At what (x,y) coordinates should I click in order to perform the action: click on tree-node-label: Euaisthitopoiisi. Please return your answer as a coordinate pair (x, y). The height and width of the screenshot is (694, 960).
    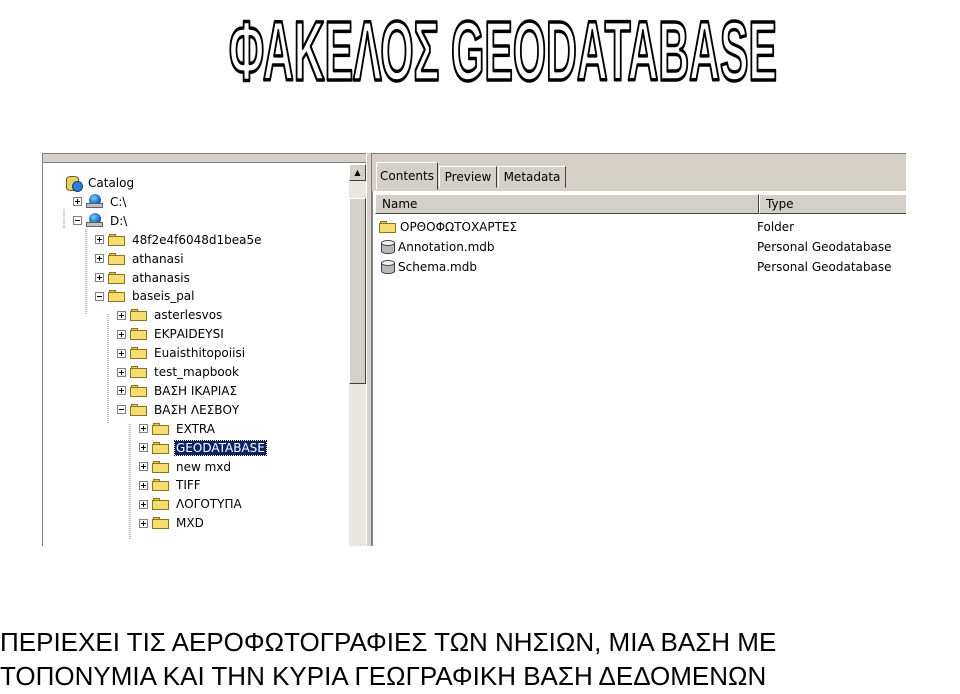
    Looking at the image, I should click on (200, 353).